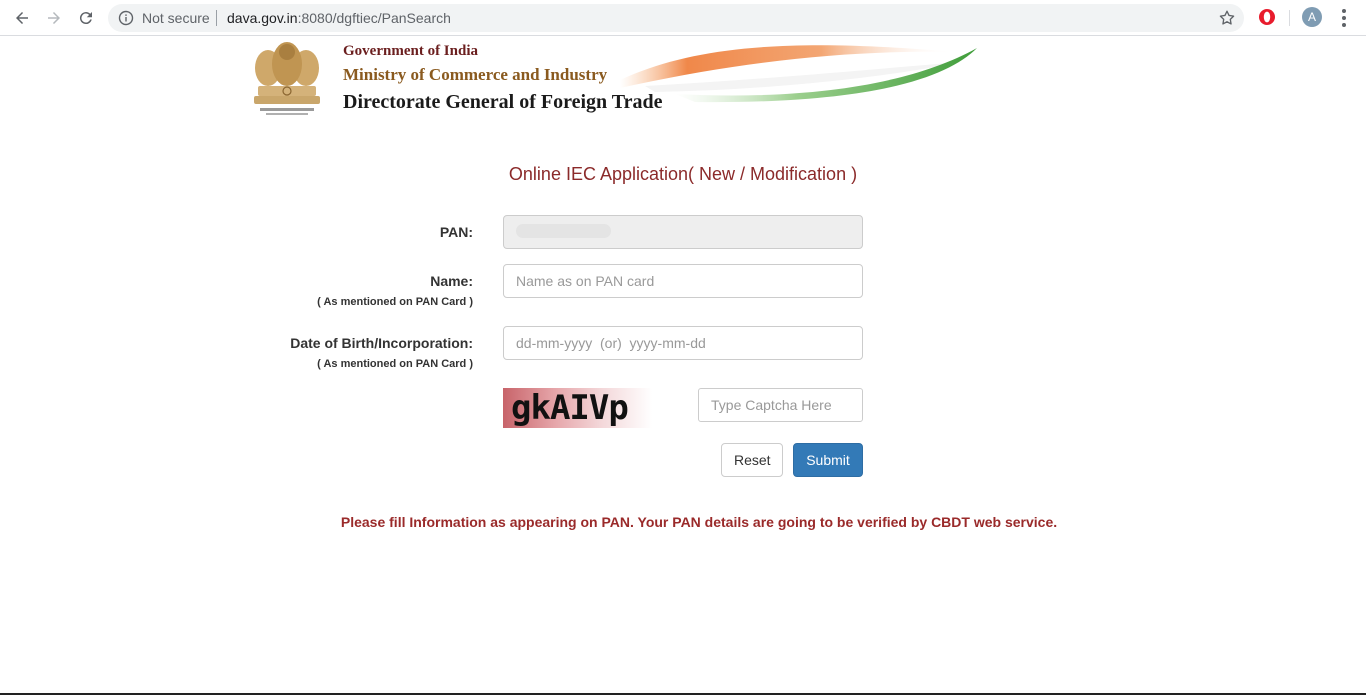 Image resolution: width=1366 pixels, height=695 pixels. I want to click on browser-menu-icon, so click(1344, 18).